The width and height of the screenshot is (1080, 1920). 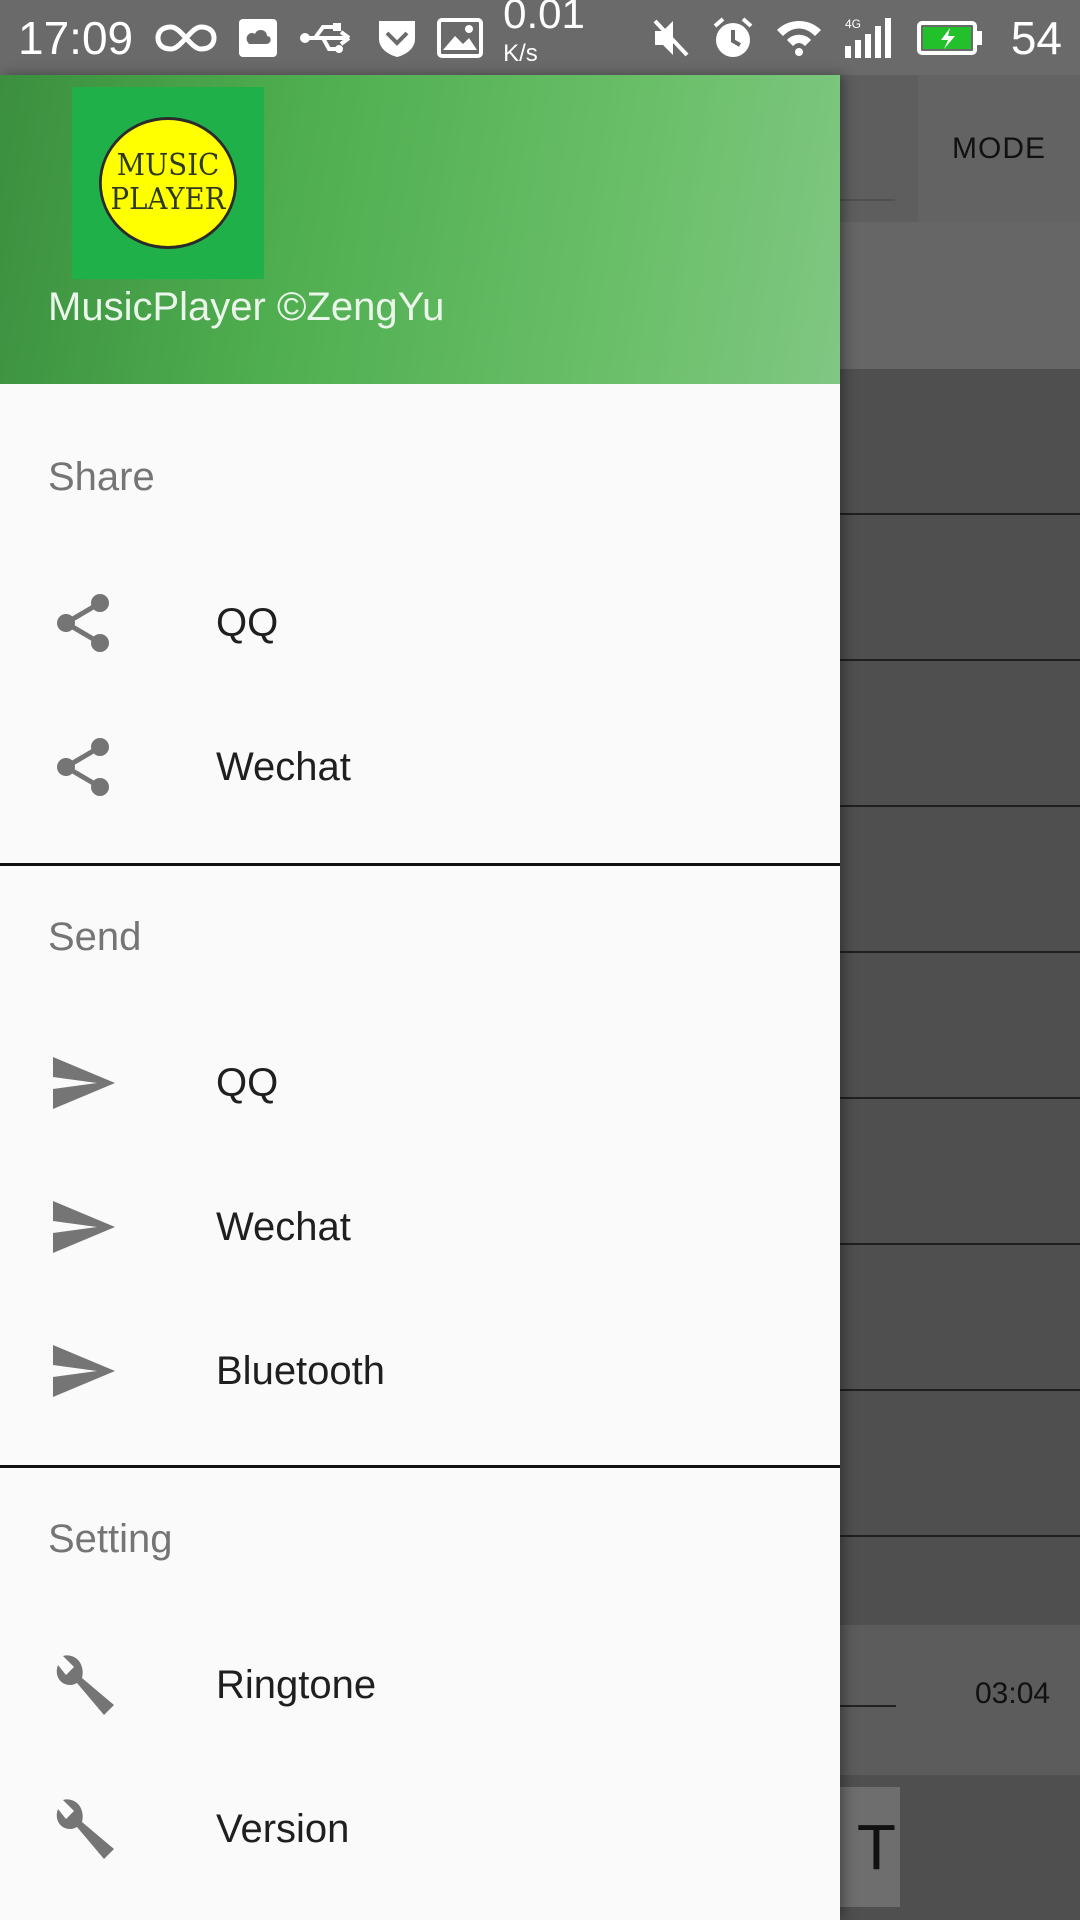 I want to click on menu-item-share-wechat: Wechat, so click(x=420, y=767).